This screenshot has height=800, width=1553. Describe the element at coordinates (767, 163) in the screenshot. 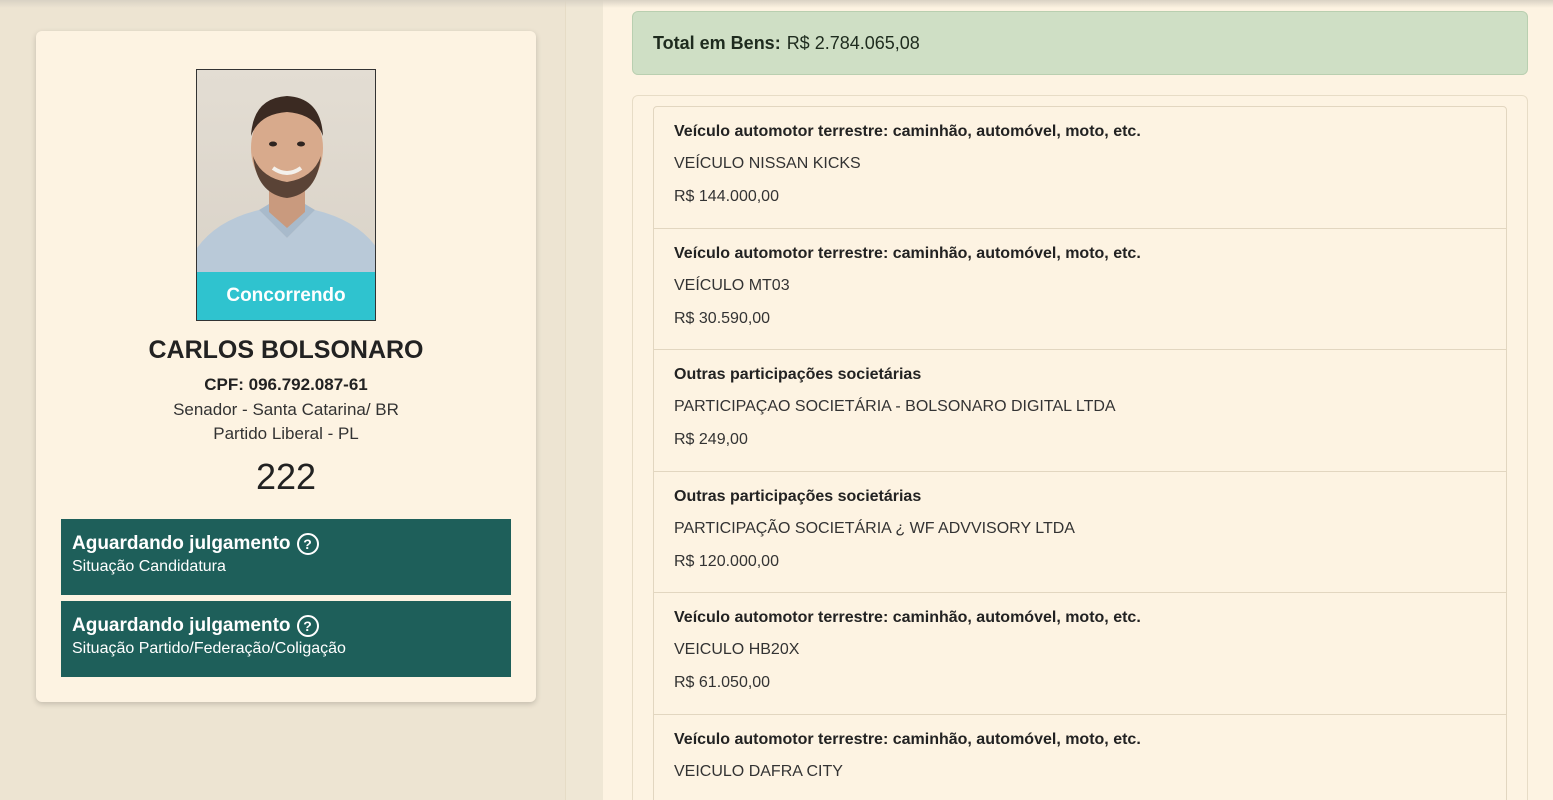

I see `asset-description: VEÍCULO NISSAN KICKS` at that location.